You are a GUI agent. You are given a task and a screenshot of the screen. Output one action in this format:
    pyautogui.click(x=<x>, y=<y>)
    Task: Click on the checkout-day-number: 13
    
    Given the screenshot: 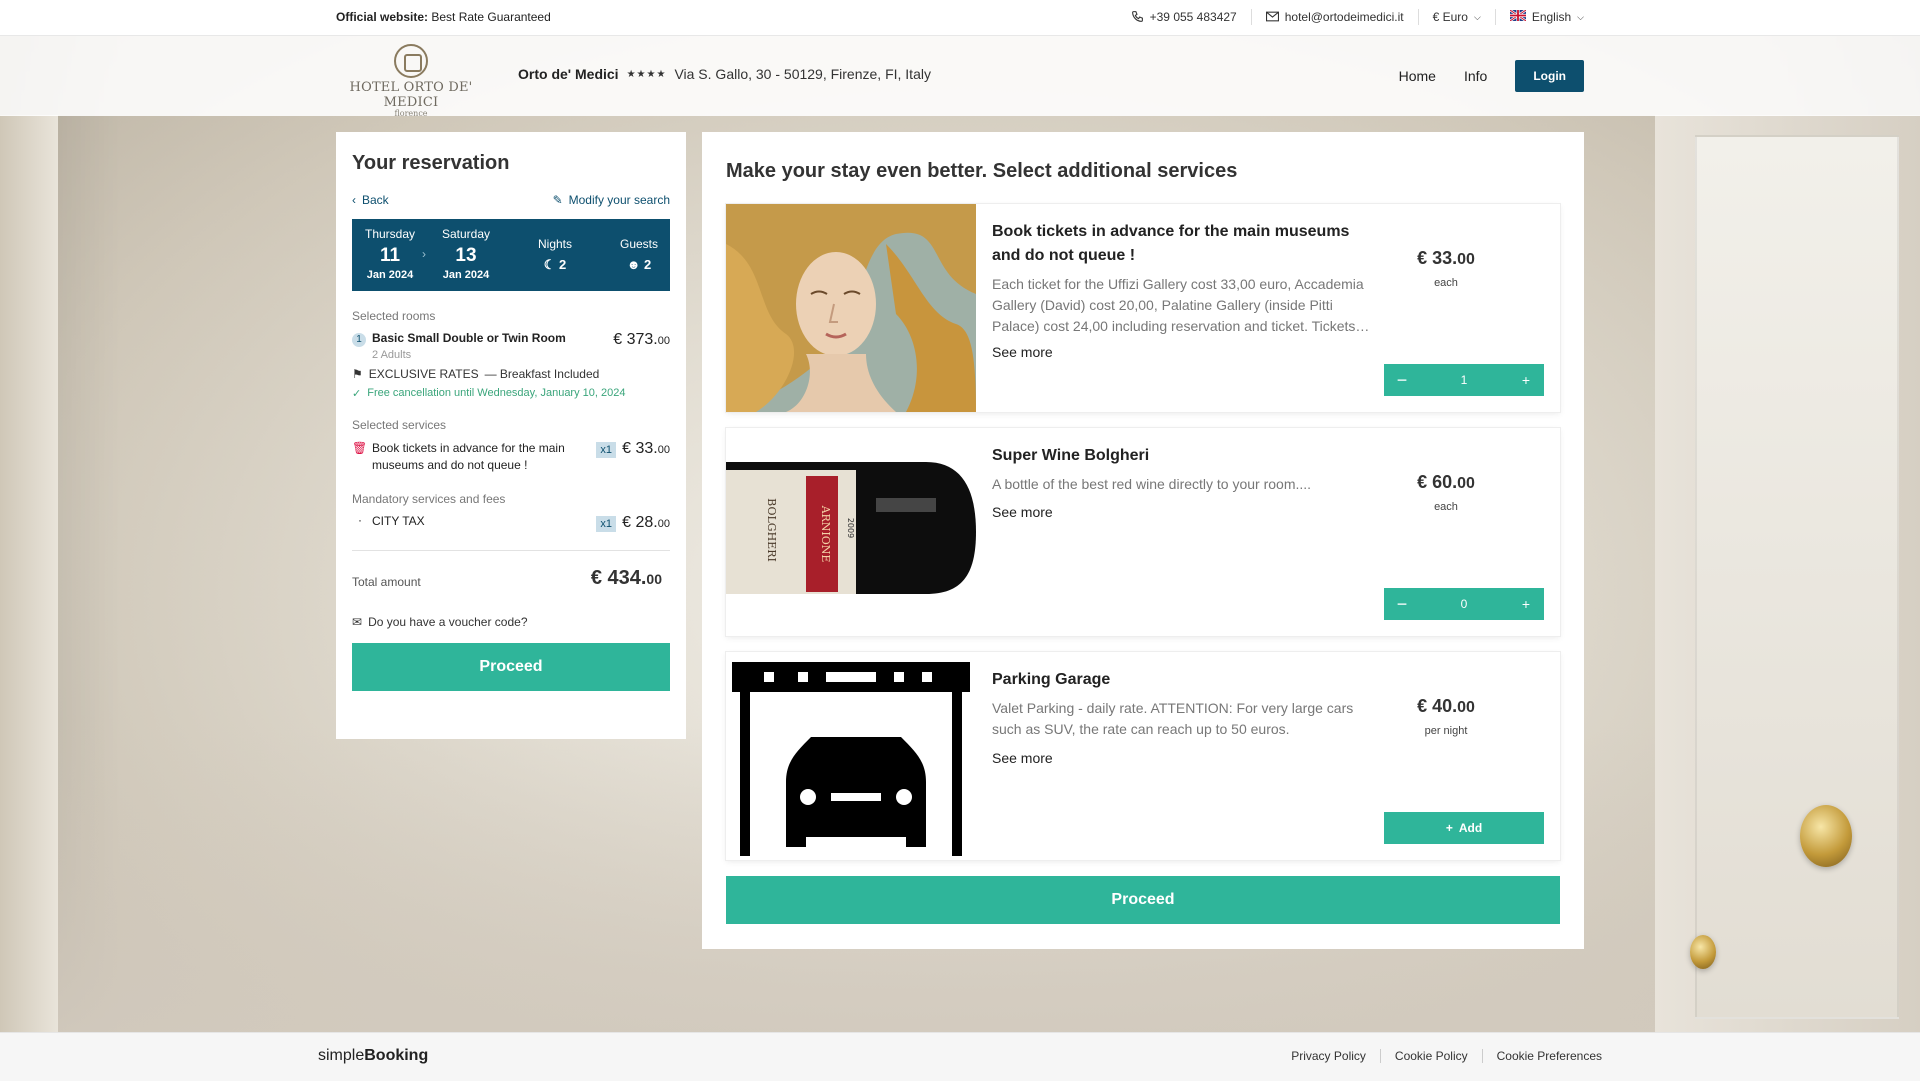 What is the action you would take?
    pyautogui.click(x=466, y=255)
    